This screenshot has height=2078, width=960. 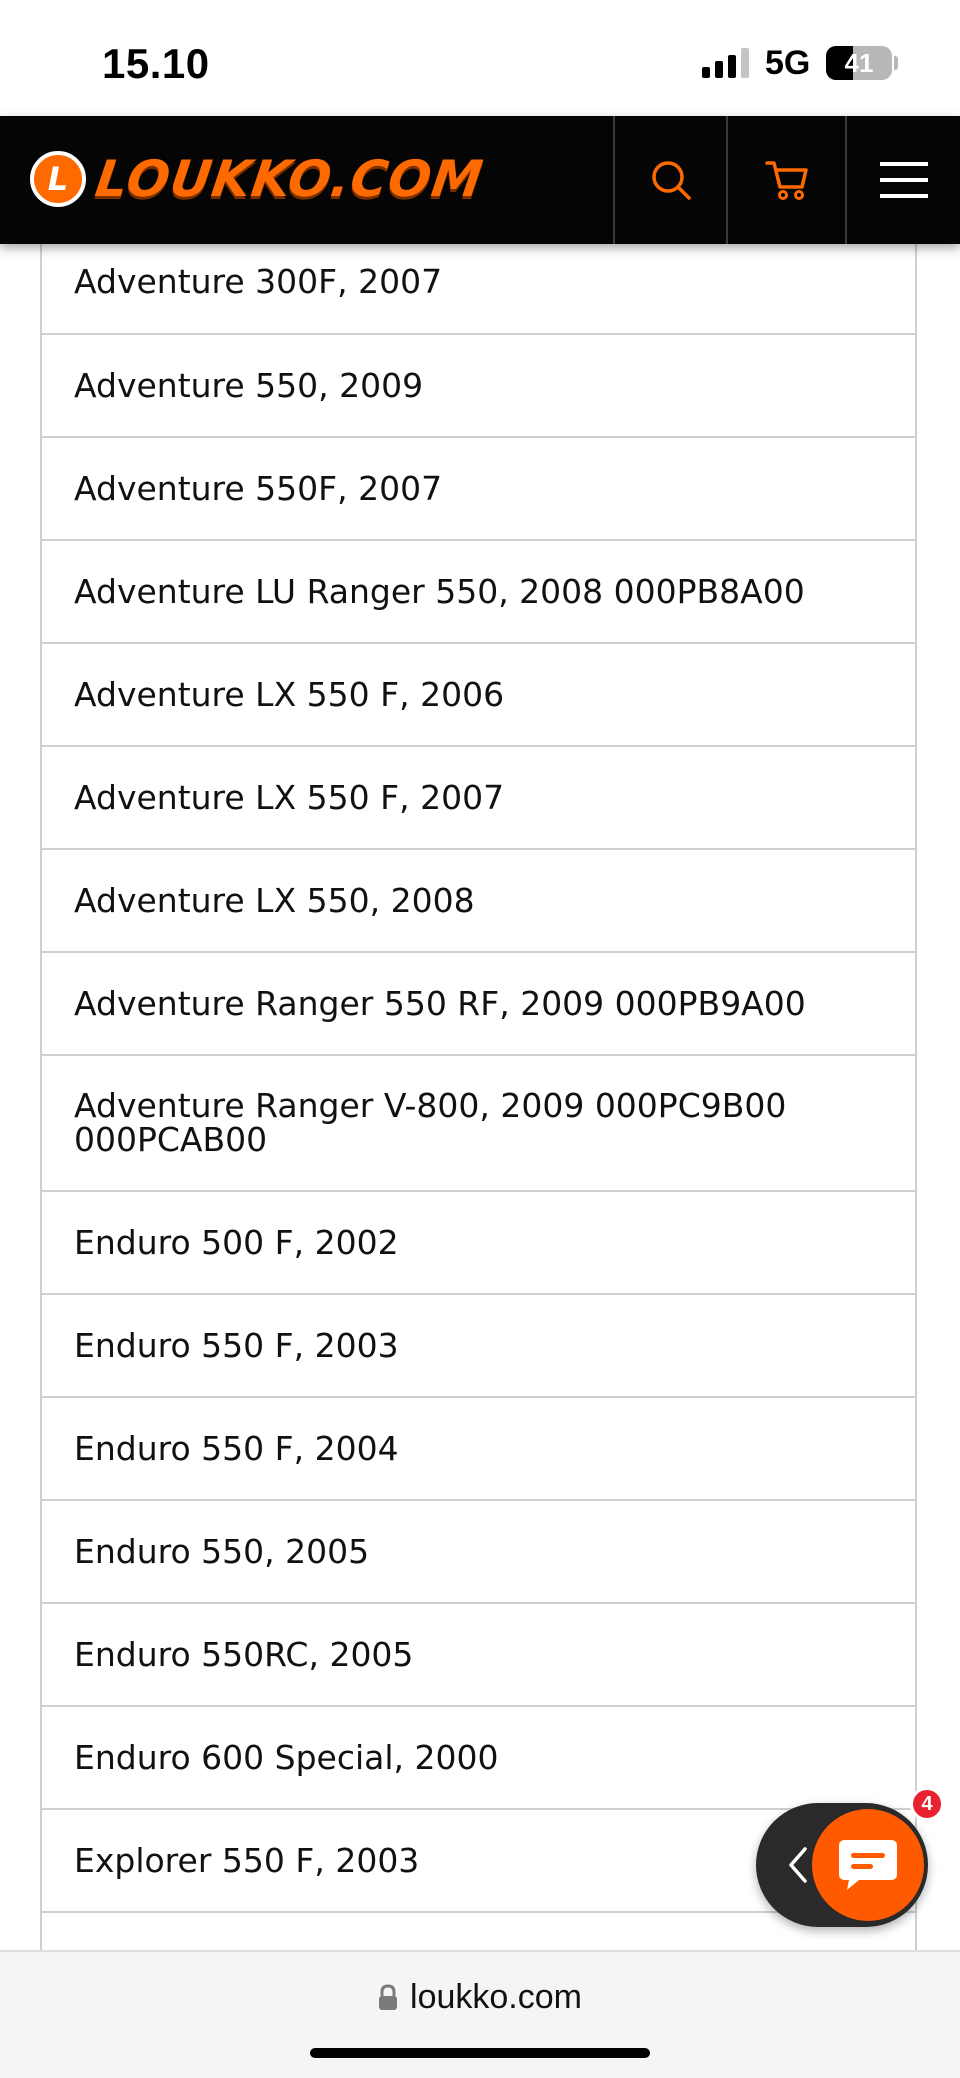 I want to click on list-item: Adventure LX 550, 2008, so click(x=478, y=901).